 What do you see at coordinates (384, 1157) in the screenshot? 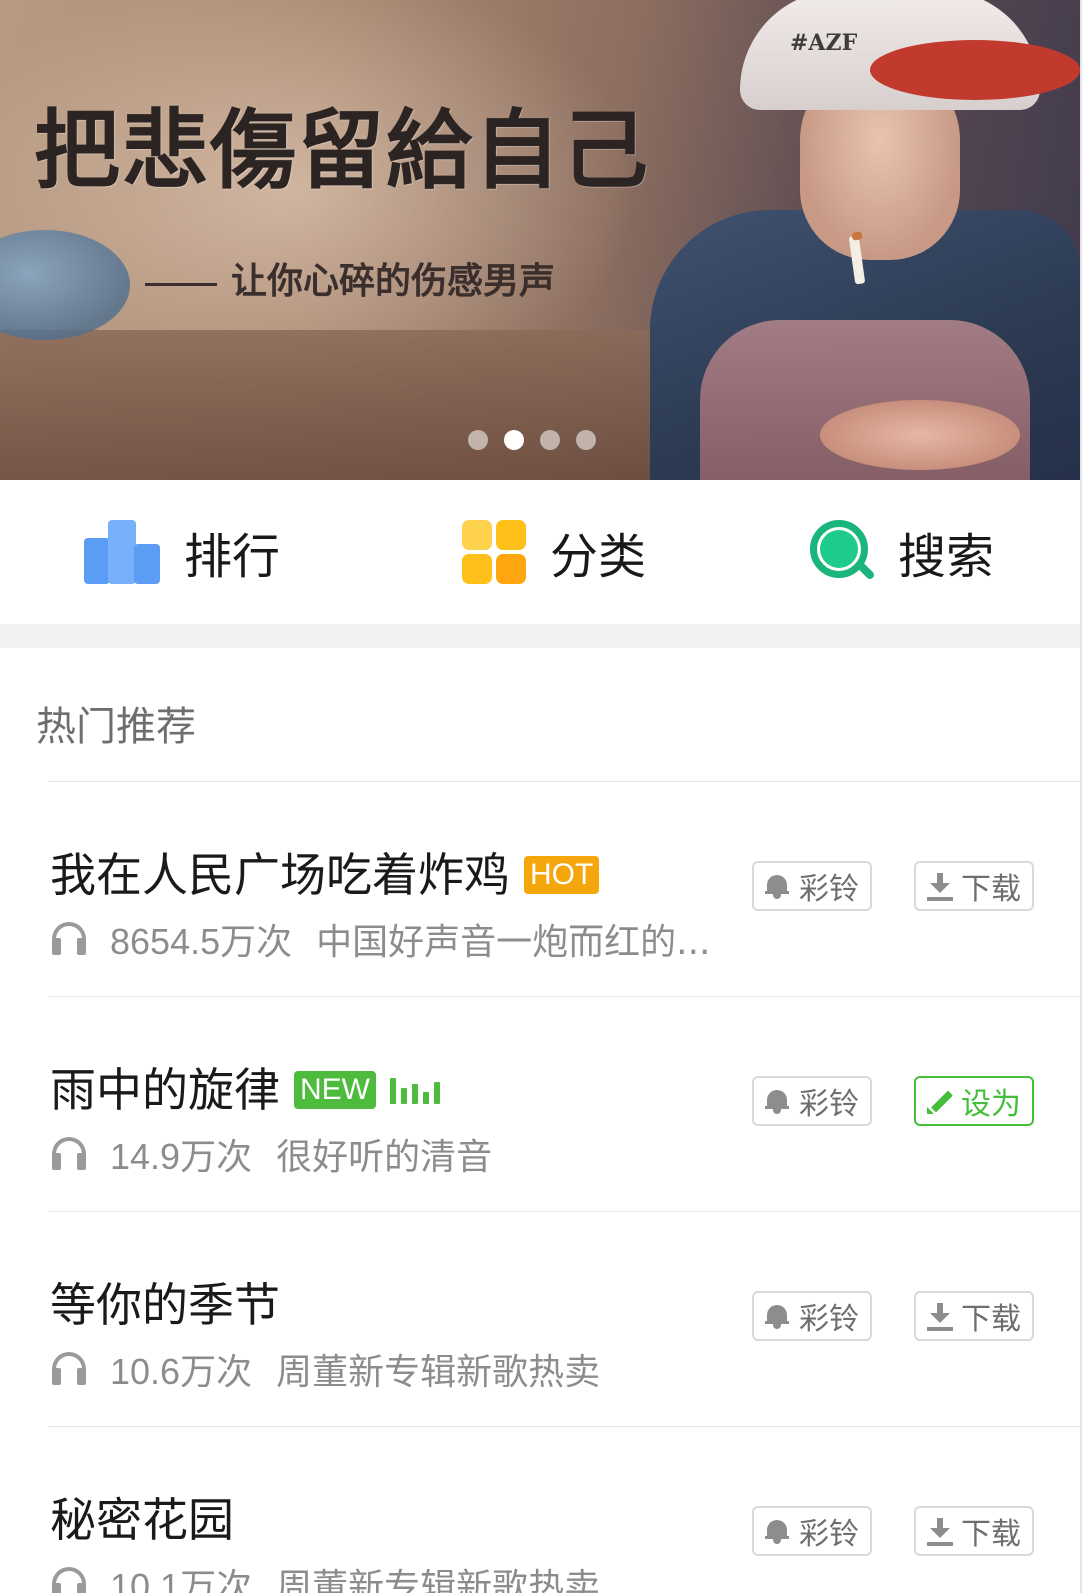
I see `song-description: 很好听的清音` at bounding box center [384, 1157].